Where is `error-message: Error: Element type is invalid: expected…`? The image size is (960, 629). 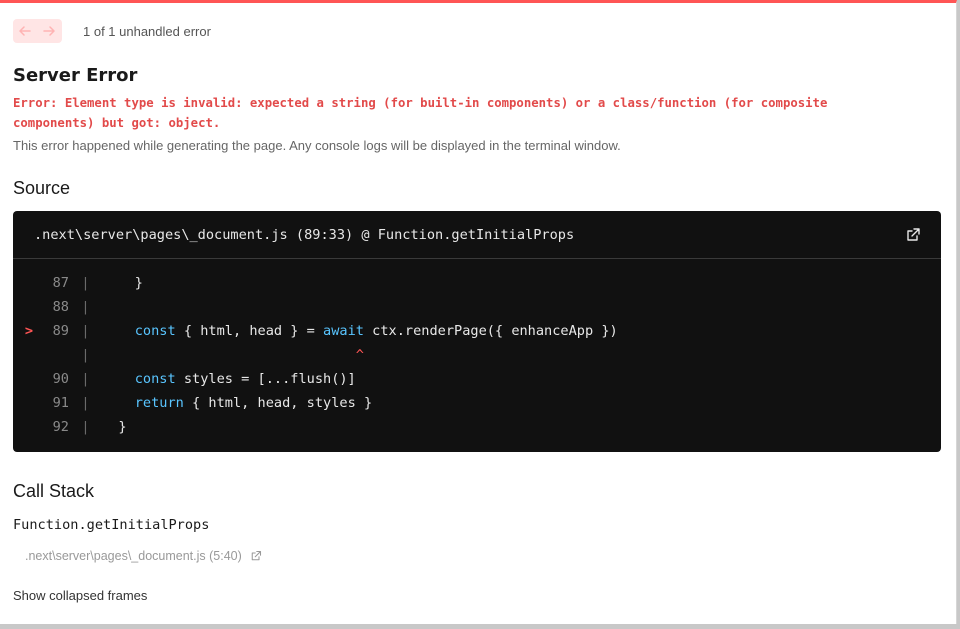 error-message: Error: Element type is invalid: expected… is located at coordinates (420, 113).